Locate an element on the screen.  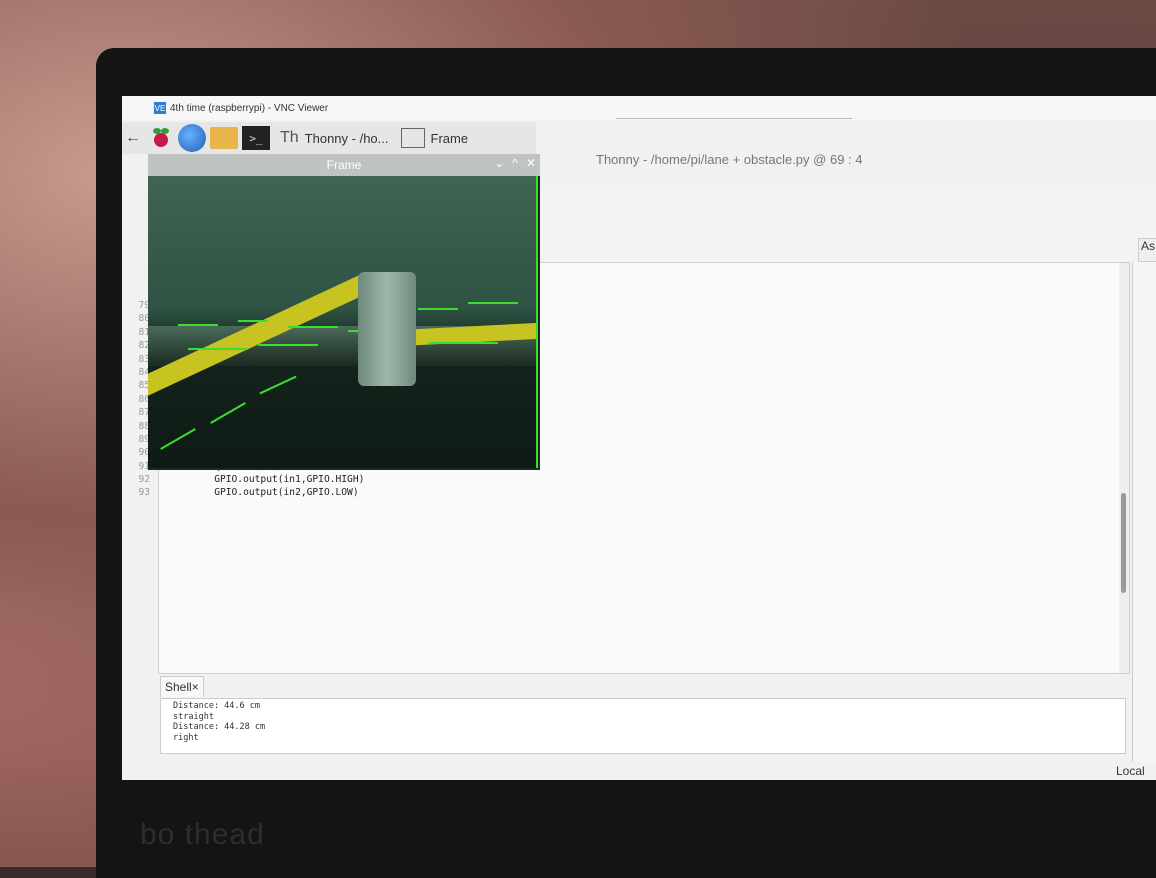
window-icon is located at coordinates (412, 138).